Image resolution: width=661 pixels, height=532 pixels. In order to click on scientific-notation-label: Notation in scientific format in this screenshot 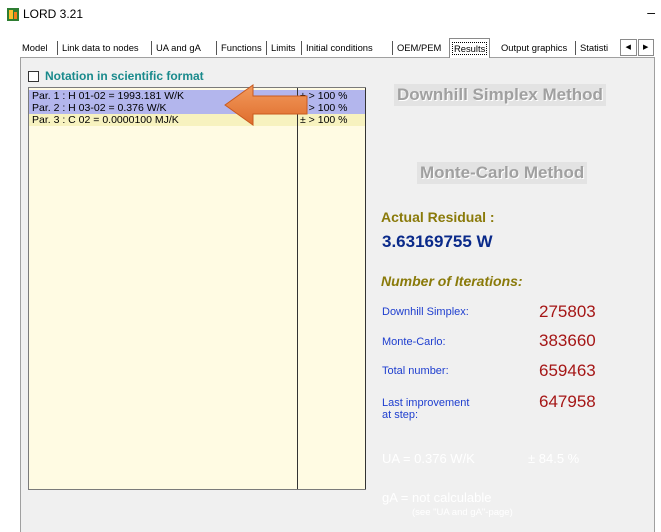, I will do `click(124, 76)`.